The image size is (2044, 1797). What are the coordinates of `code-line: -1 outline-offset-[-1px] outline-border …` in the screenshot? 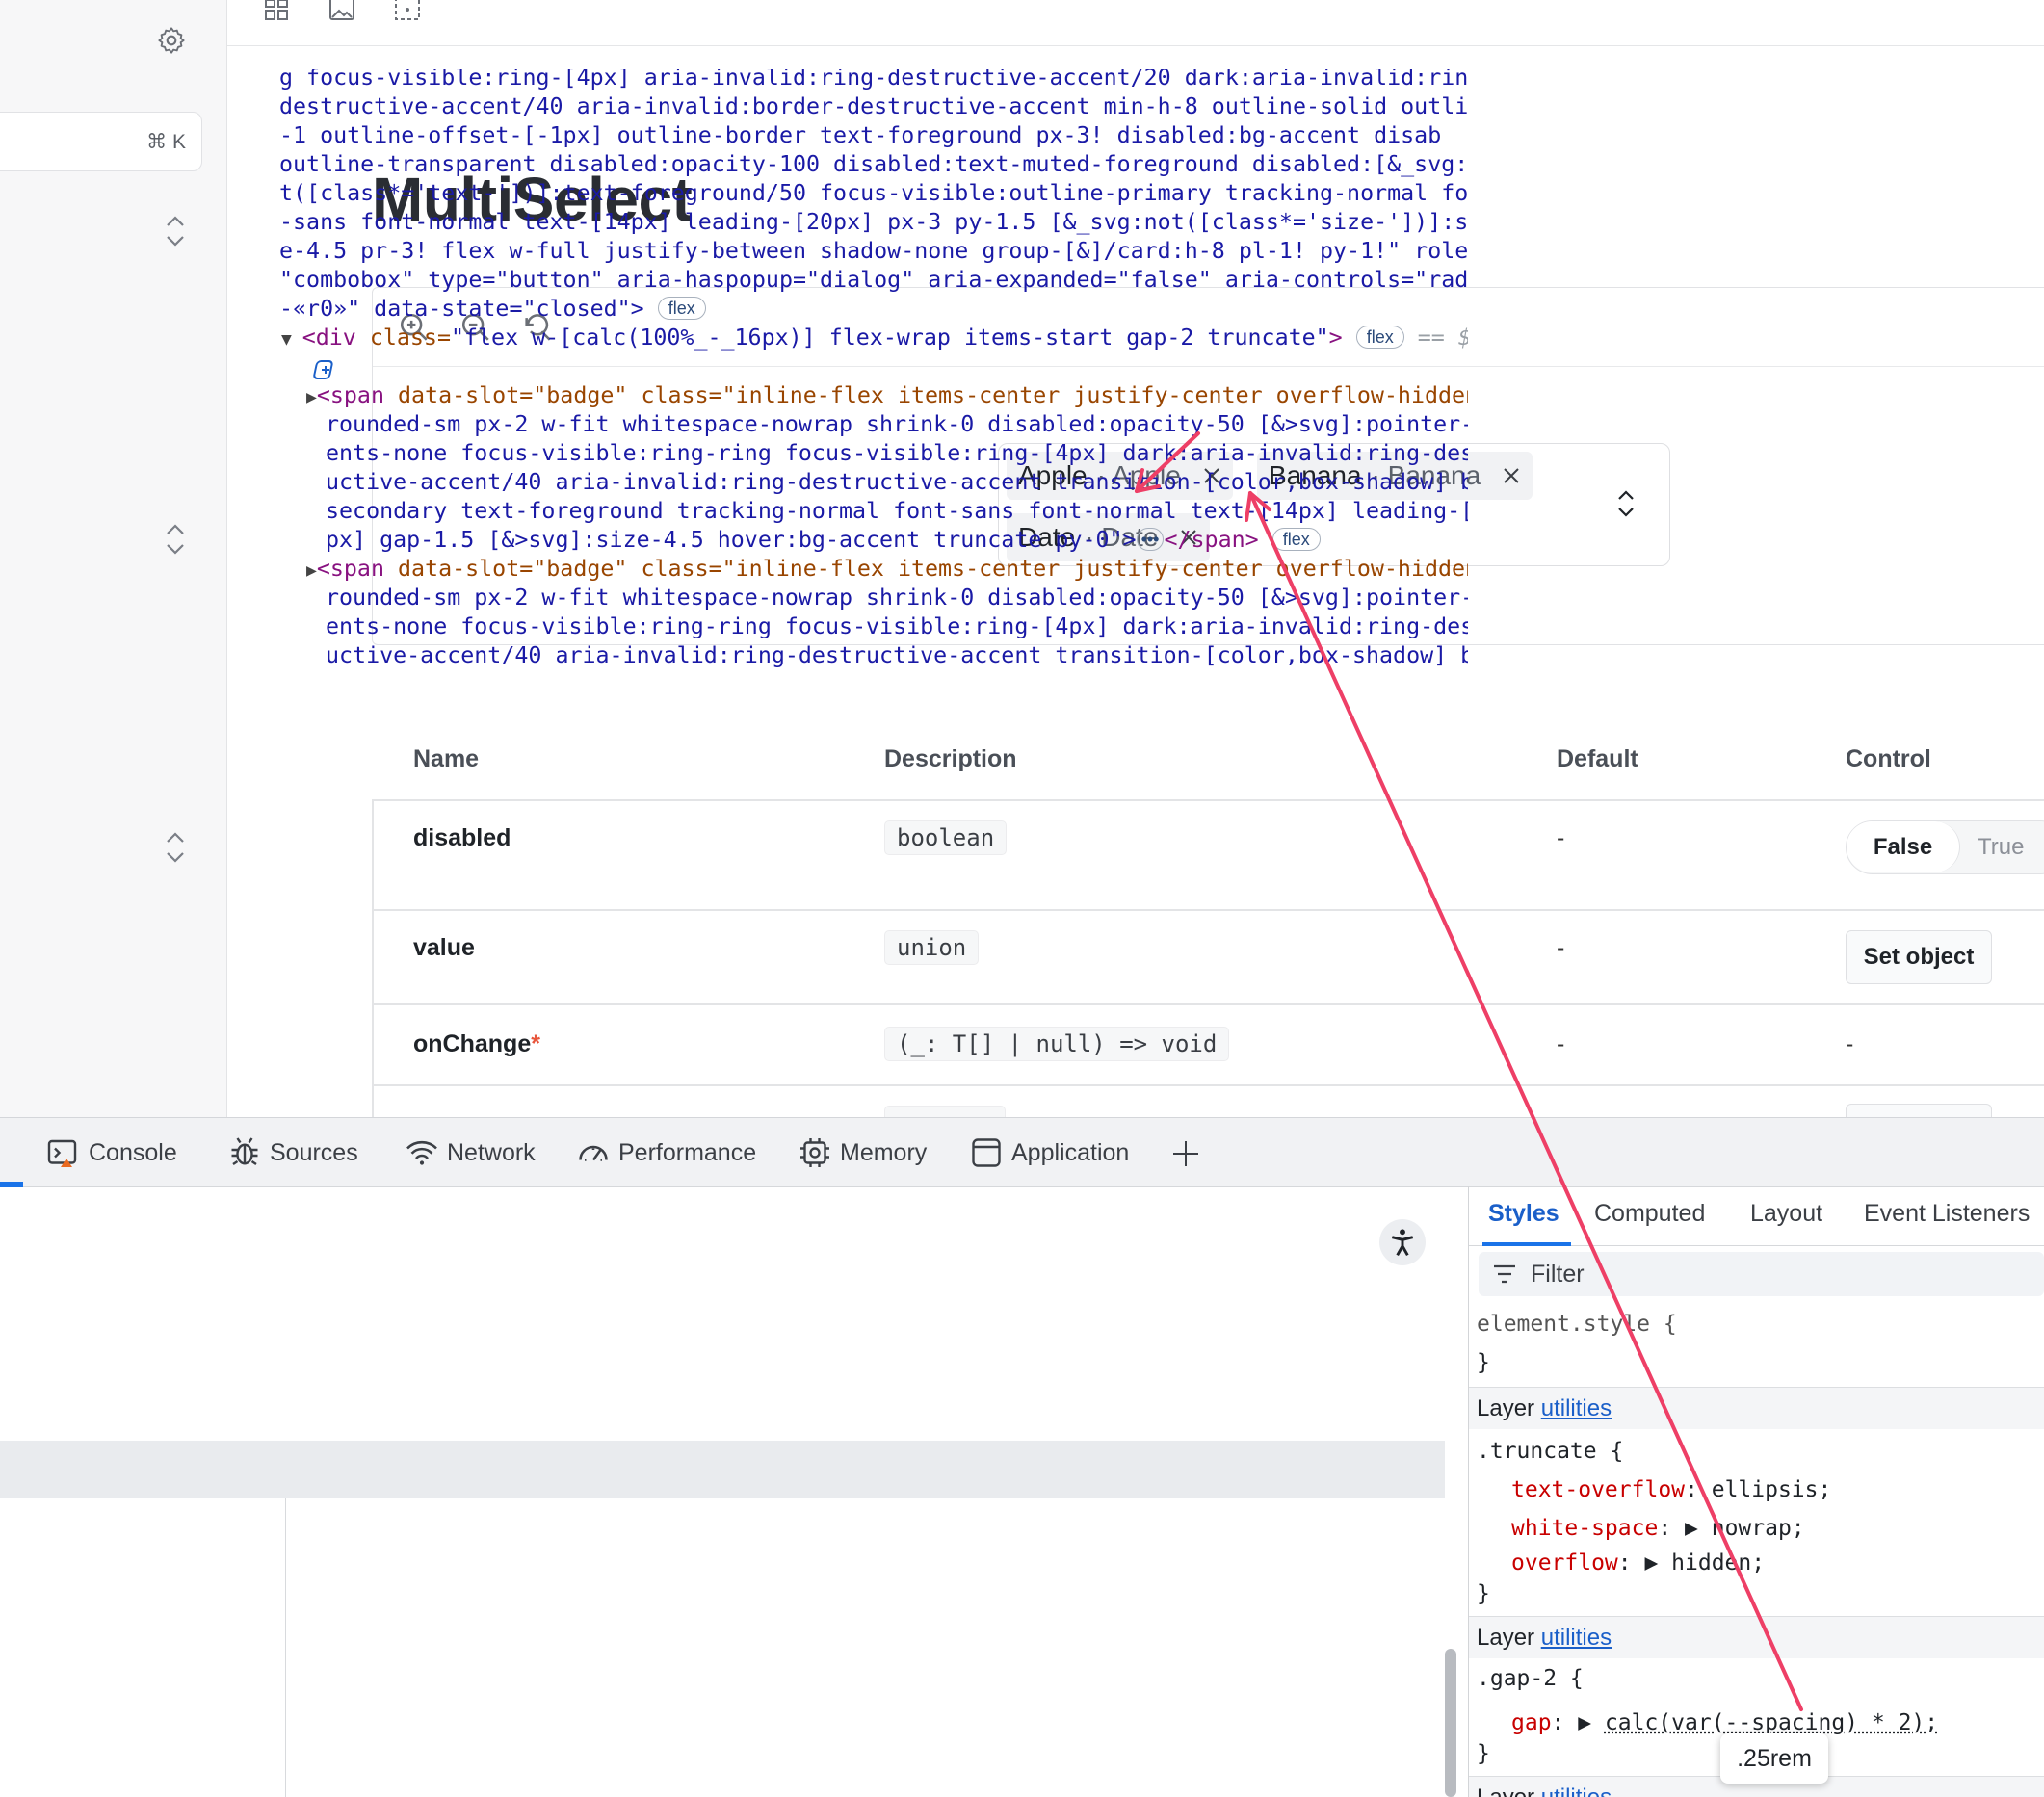 It's located at (860, 136).